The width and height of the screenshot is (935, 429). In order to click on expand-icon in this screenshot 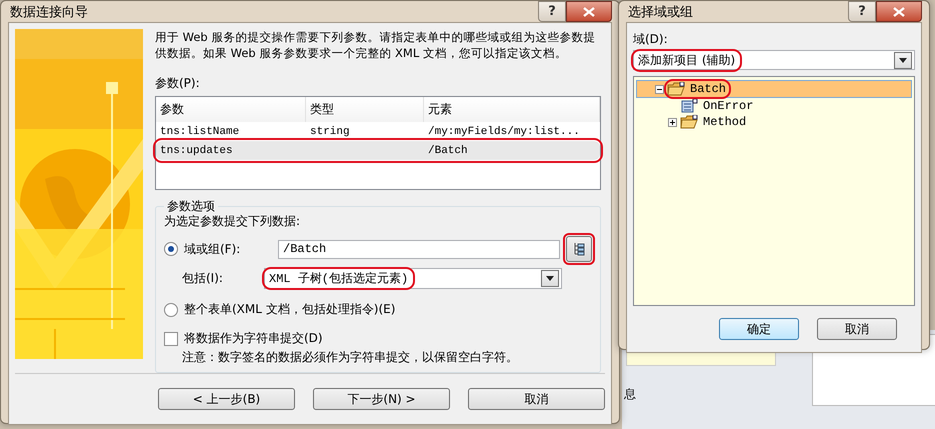, I will do `click(672, 122)`.